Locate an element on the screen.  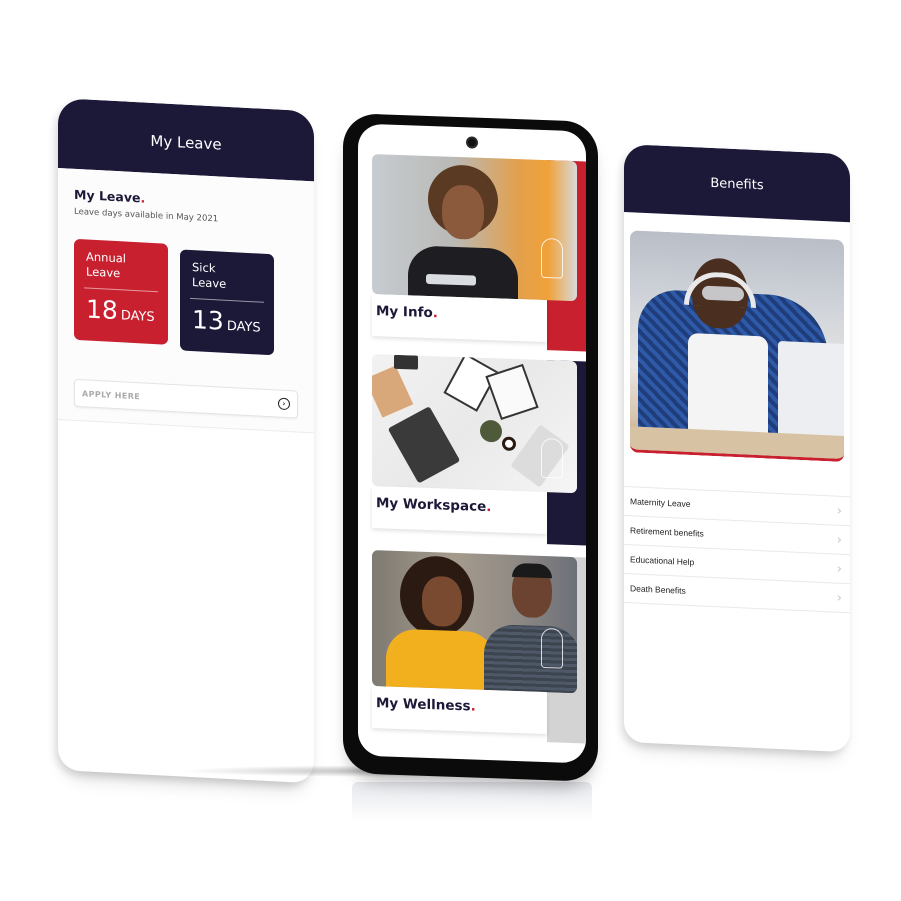
tile-my-wellness: My Wellness. is located at coordinates (479, 647).